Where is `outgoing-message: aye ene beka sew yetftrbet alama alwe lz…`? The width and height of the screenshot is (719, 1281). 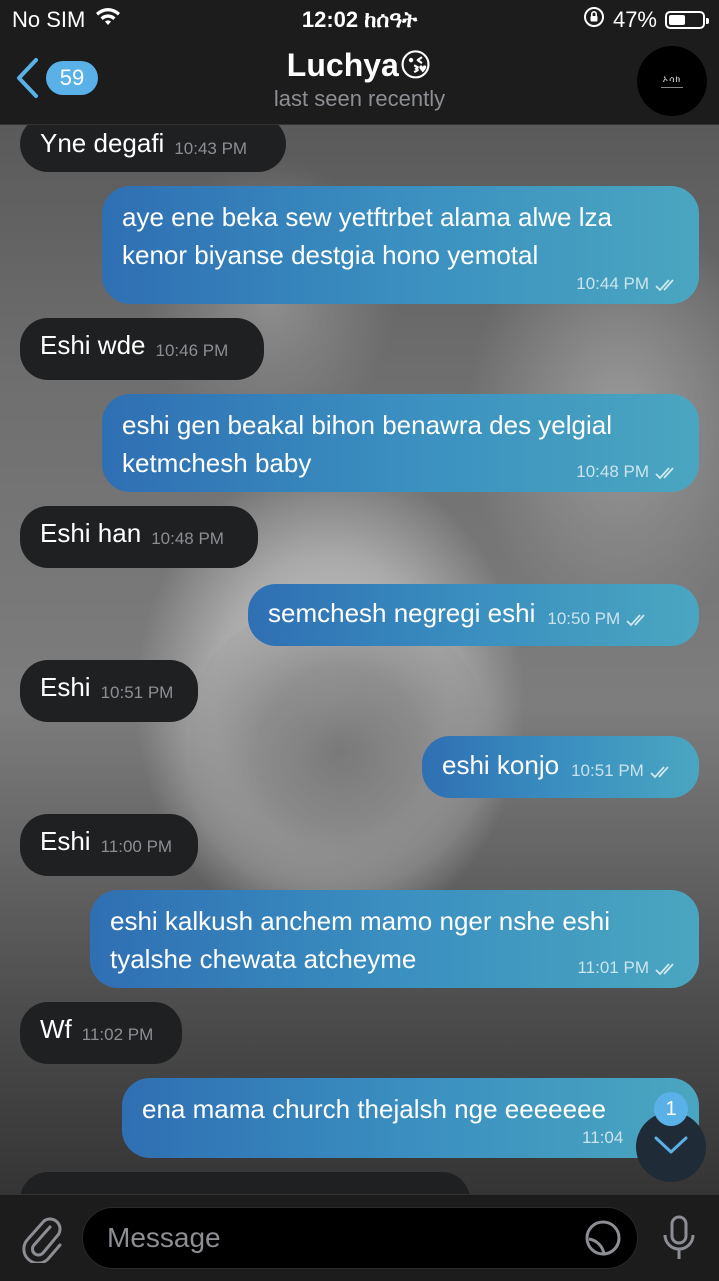
outgoing-message: aye ene beka sew yetftrbet alama alwe lz… is located at coordinates (400, 245).